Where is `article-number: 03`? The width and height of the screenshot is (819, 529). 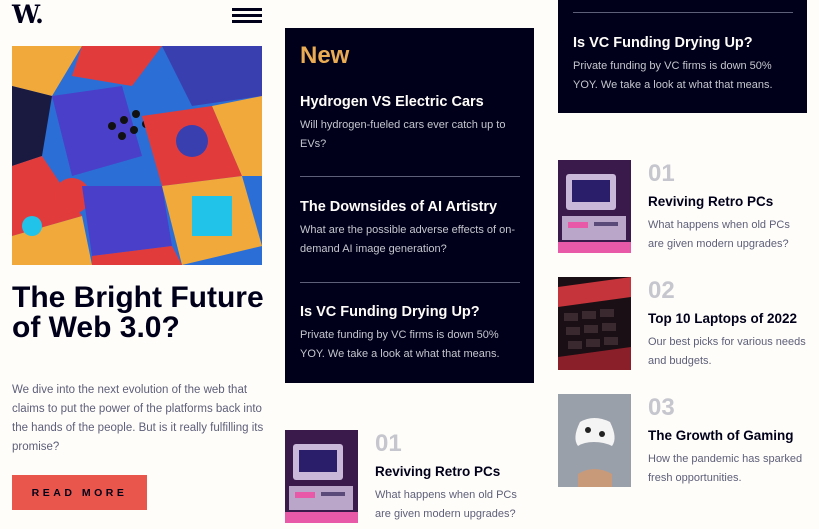 article-number: 03 is located at coordinates (661, 407).